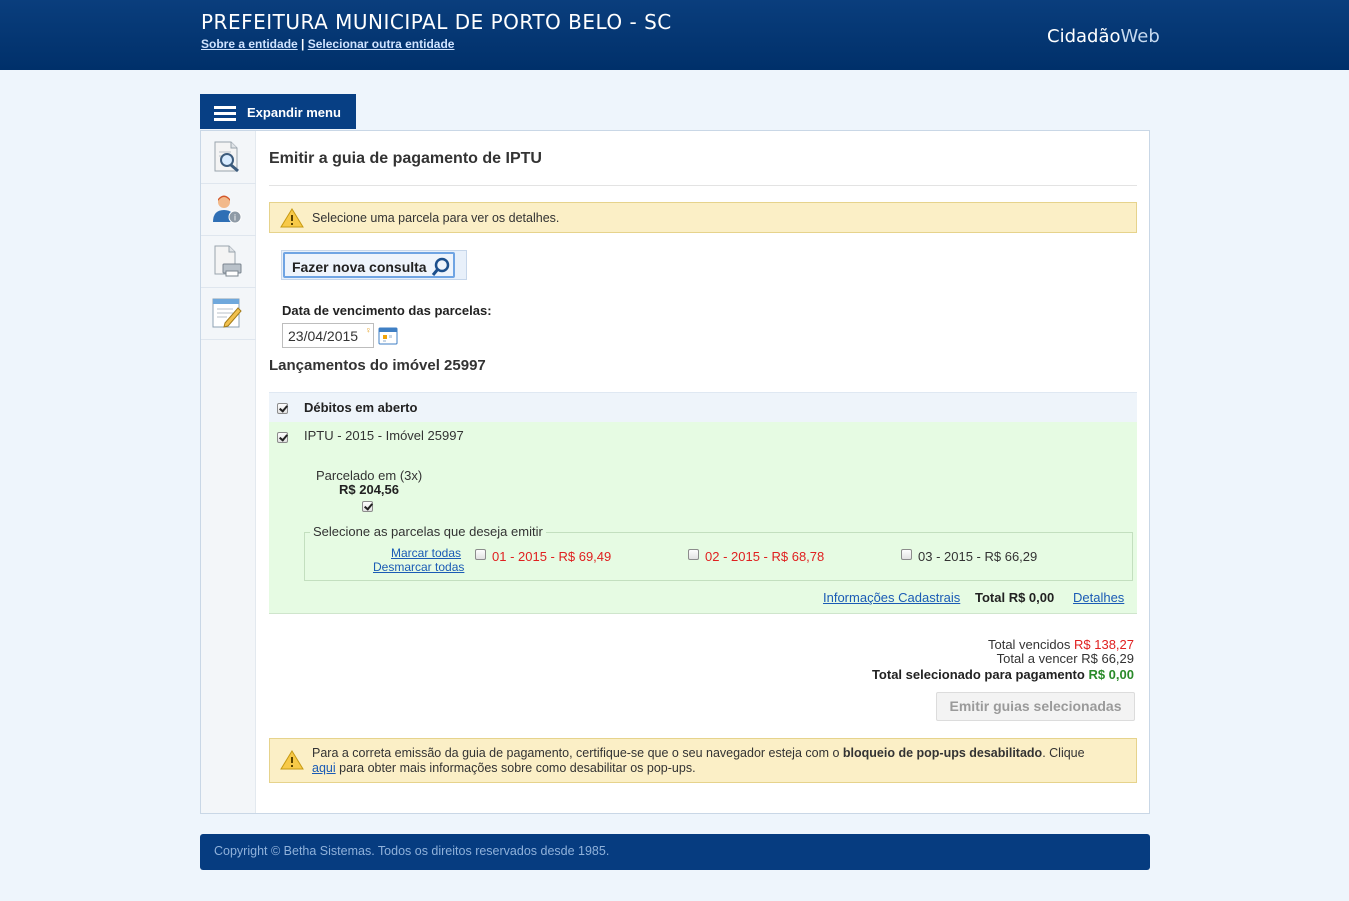  Describe the element at coordinates (428, 531) in the screenshot. I see `installments-legend: Selecione as parcelas que deseja emitir` at that location.